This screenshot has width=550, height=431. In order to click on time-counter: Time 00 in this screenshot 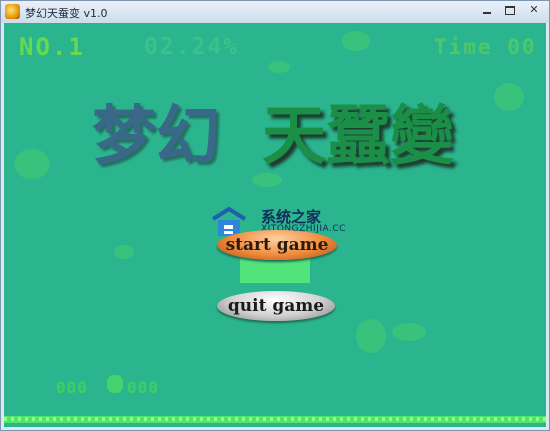, I will do `click(485, 47)`.